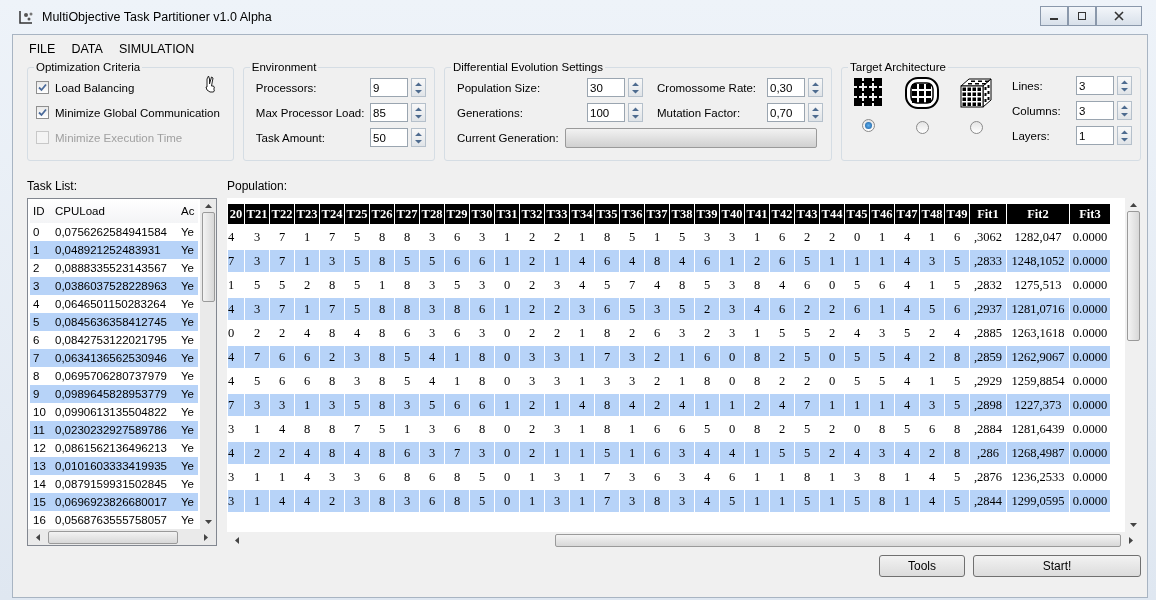 The height and width of the screenshot is (600, 1156). I want to click on number-field: 1, so click(1095, 135).